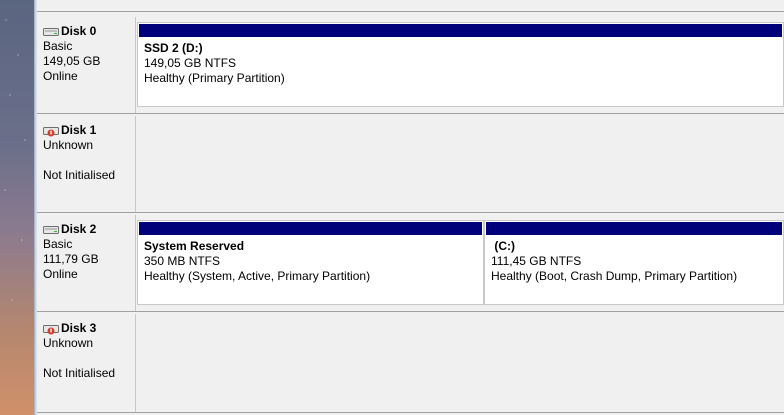 The height and width of the screenshot is (415, 784). I want to click on disk-name-text: Disk 2, so click(79, 229).